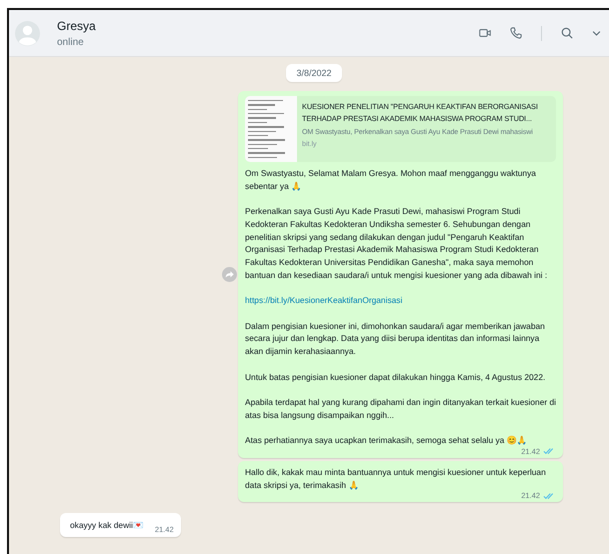 The width and height of the screenshot is (609, 554). I want to click on date-badge: 3/8/2022, so click(314, 73).